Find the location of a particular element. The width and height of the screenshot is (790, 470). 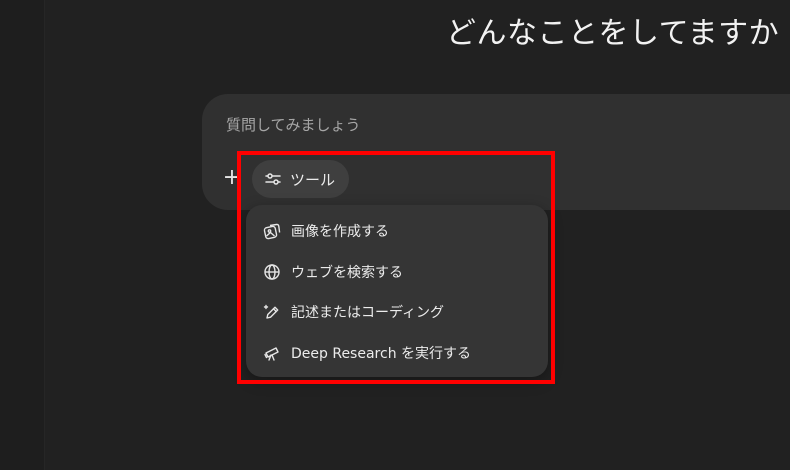

sidebar is located at coordinates (22, 235).